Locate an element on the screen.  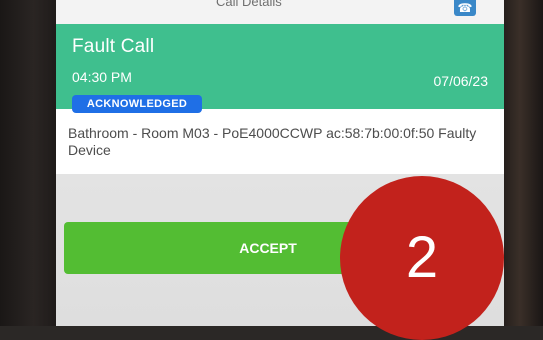
phone-bezel-left is located at coordinates (28, 170).